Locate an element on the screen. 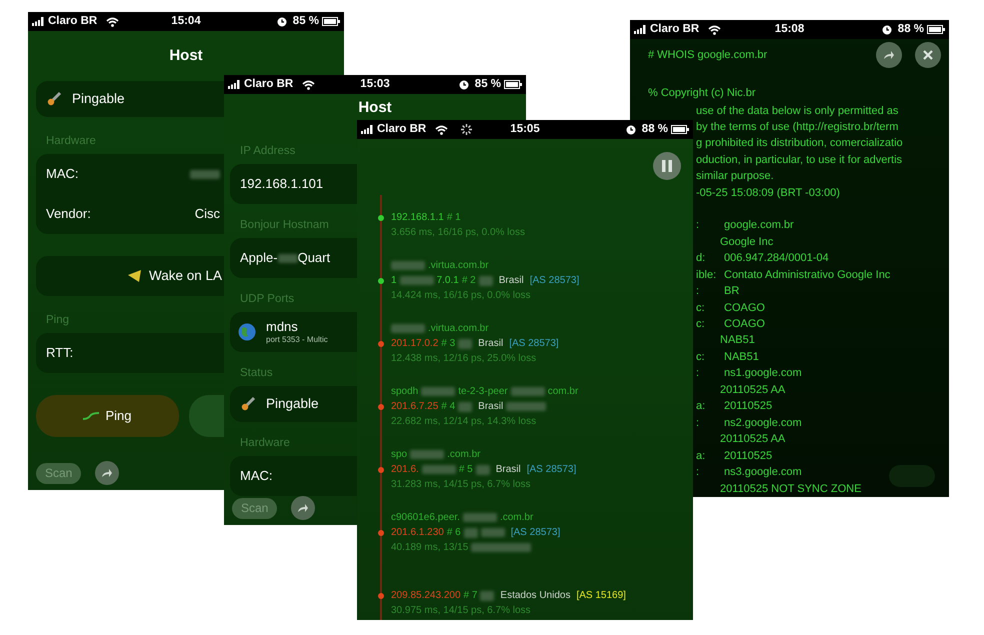 This screenshot has height=635, width=984. ip-address: 192.168.1.1 is located at coordinates (417, 218).